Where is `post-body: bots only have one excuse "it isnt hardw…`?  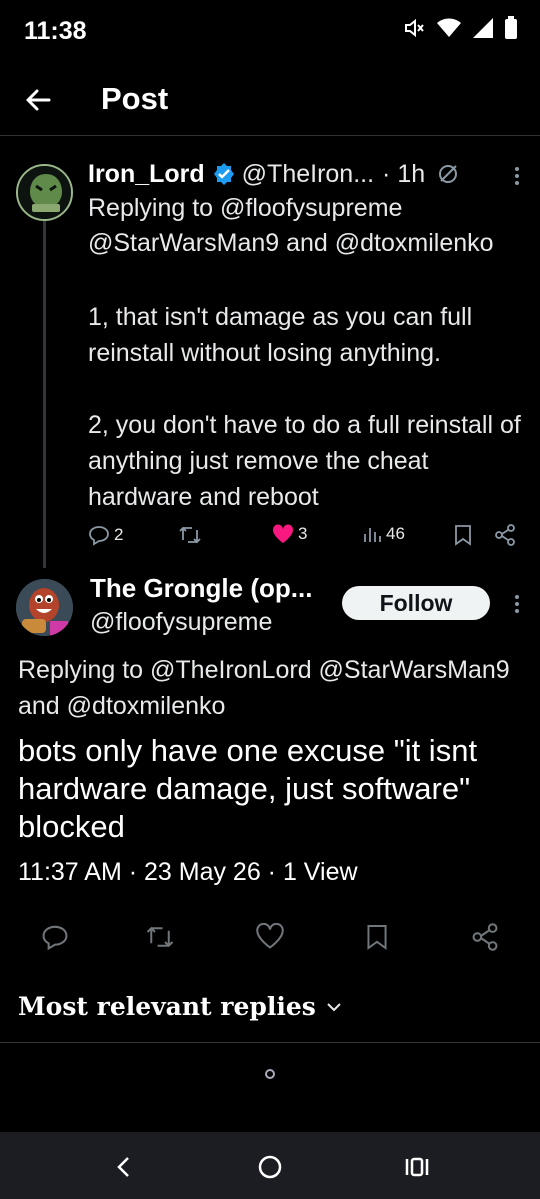
post-body: bots only have one excuse "it isnt hardw… is located at coordinates (248, 788).